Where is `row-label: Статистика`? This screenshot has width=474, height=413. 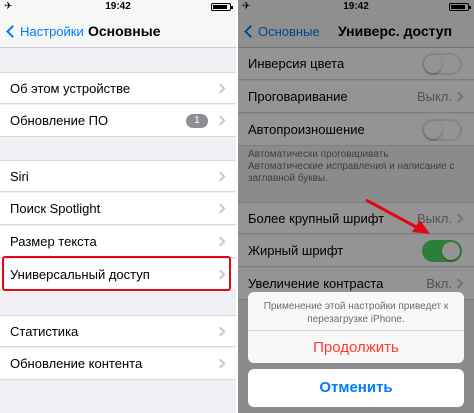
row-label: Статистика is located at coordinates (44, 331).